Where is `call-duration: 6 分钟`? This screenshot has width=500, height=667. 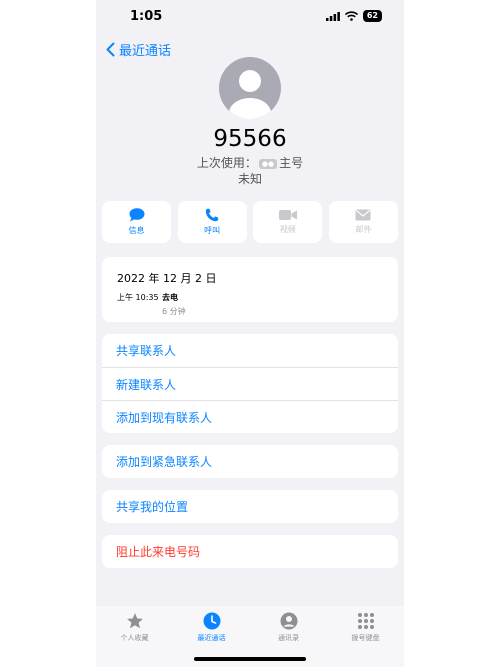
call-duration: 6 分钟 is located at coordinates (174, 311).